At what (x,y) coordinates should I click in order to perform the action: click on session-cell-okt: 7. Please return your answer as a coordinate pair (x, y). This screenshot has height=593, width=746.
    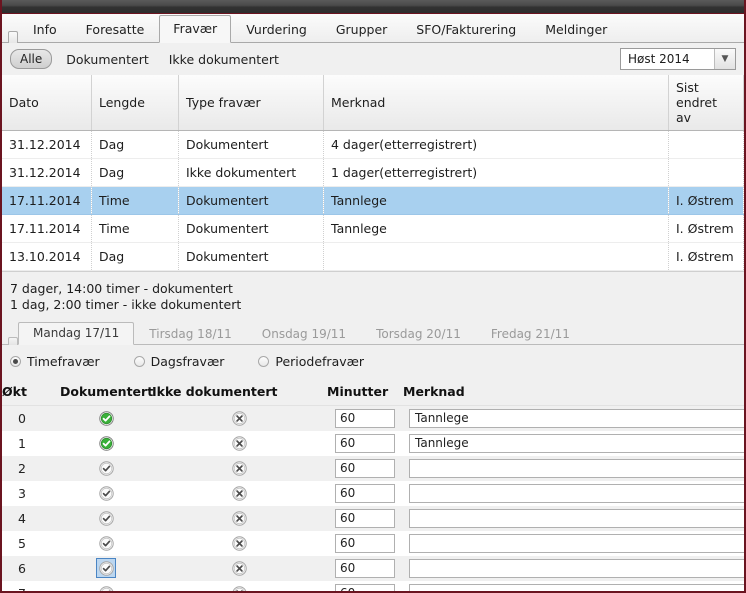
    Looking at the image, I should click on (31, 586).